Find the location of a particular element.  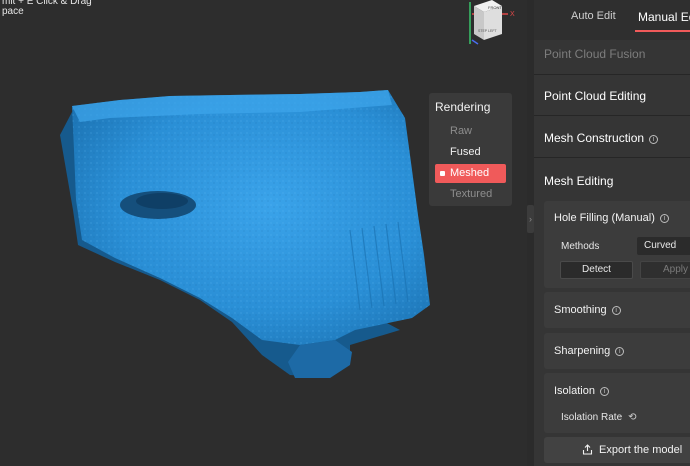

export-model-button: Export the model is located at coordinates (617, 450).